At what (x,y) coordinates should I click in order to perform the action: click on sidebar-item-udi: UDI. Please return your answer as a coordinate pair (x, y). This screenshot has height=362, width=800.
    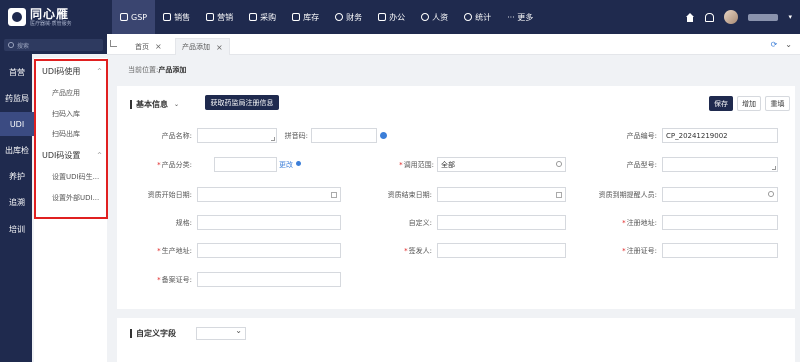
    Looking at the image, I should click on (17, 124).